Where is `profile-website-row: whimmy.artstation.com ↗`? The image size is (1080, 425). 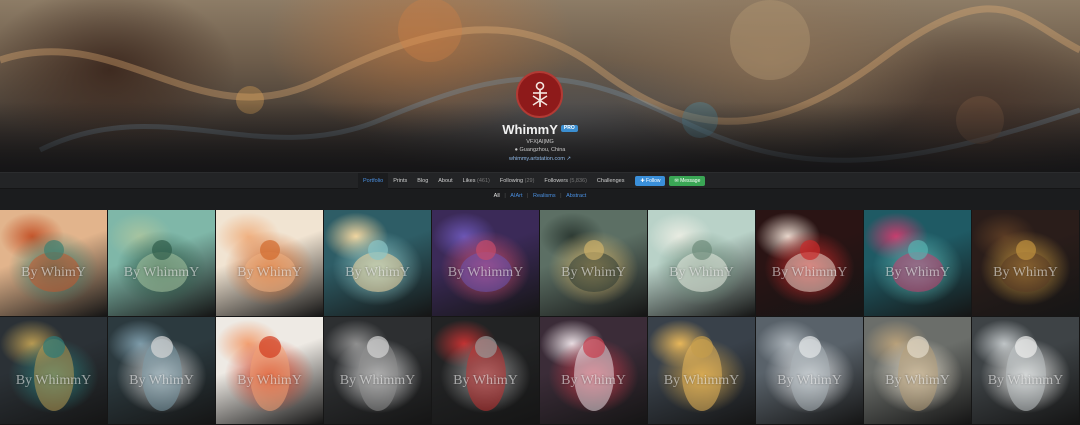 profile-website-row: whimmy.artstation.com ↗ is located at coordinates (540, 159).